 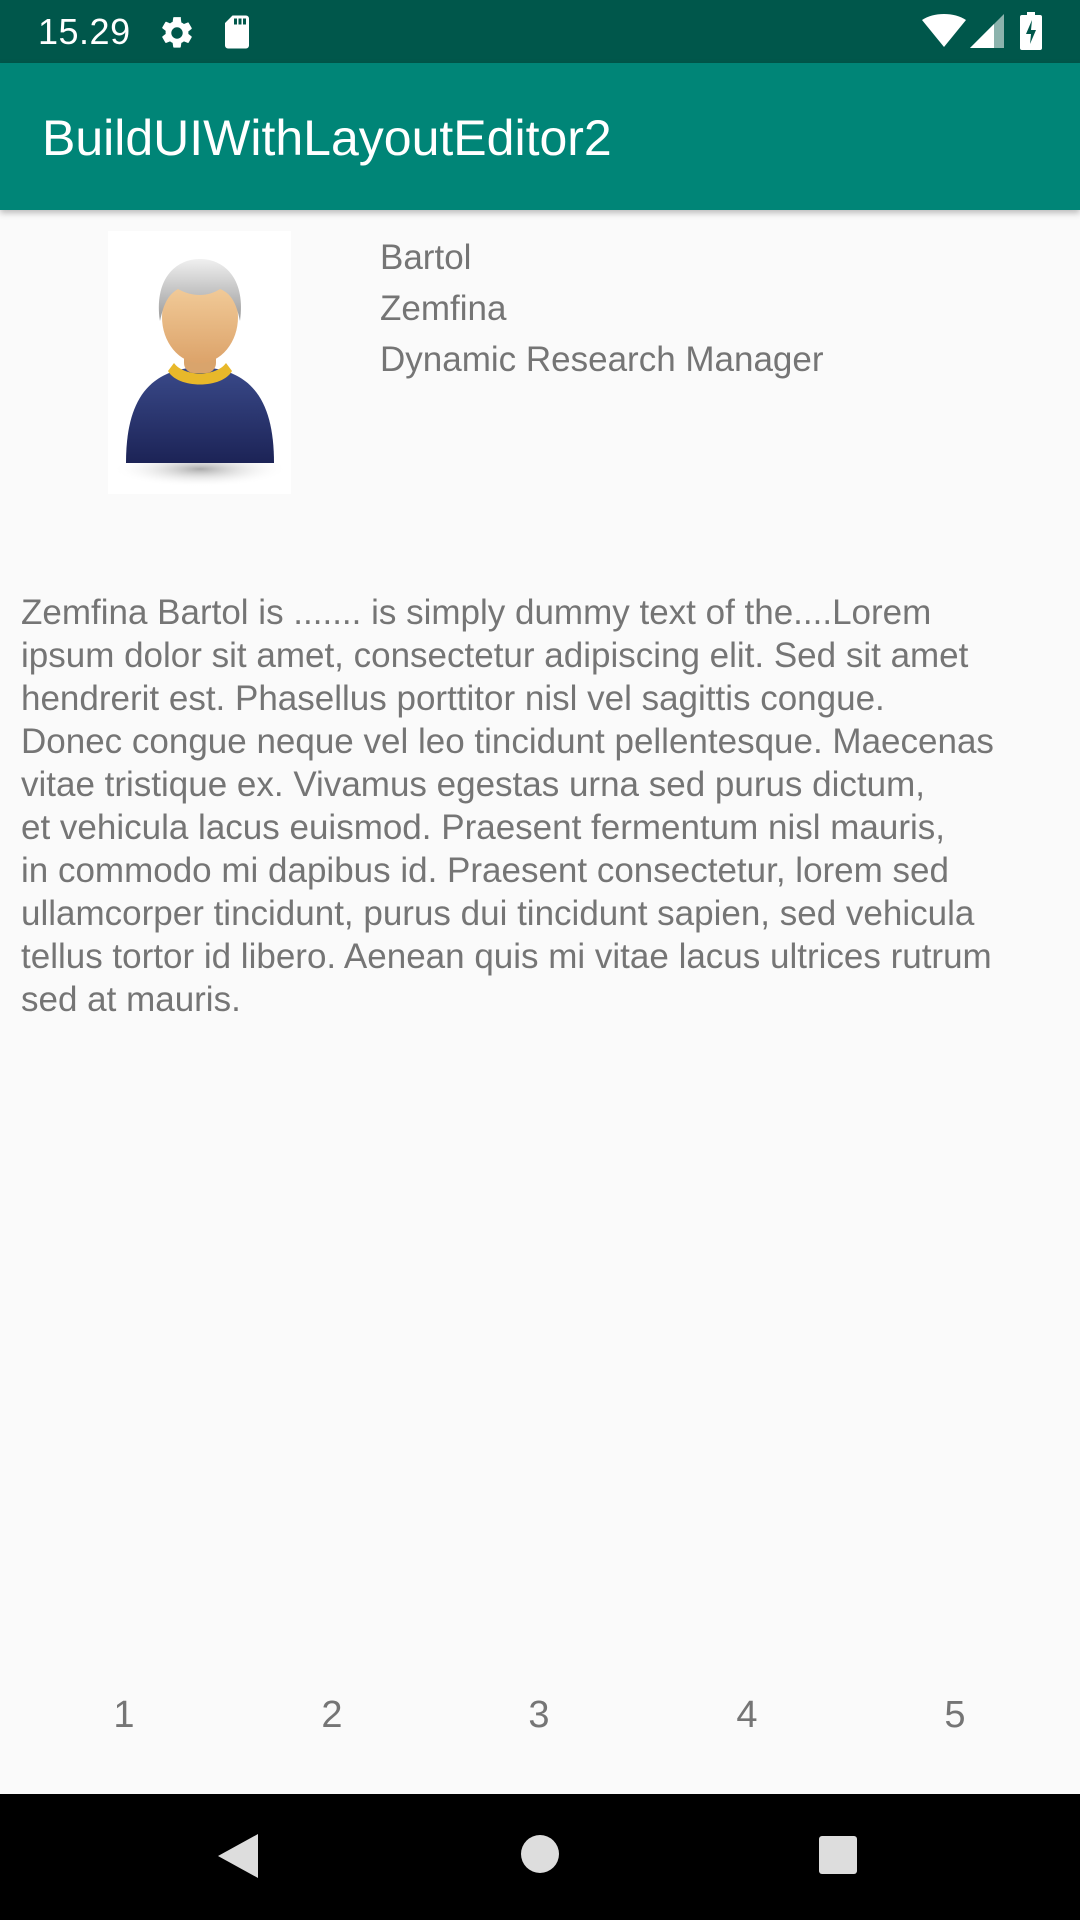 I want to click on app-title: BuildUIWithLayoutEditor2, so click(x=327, y=138).